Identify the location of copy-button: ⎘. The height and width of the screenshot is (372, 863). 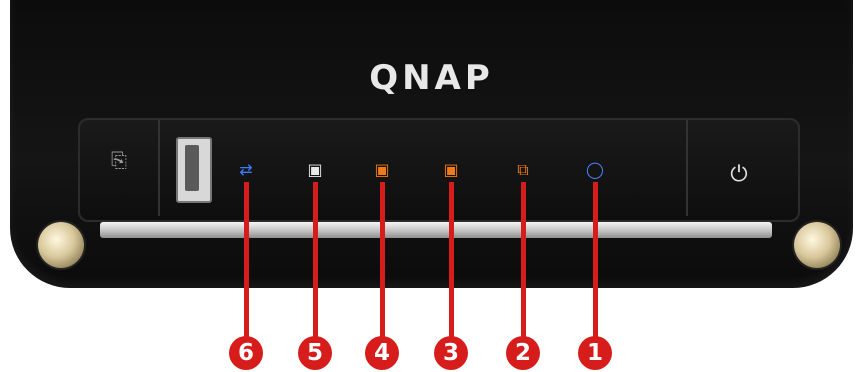
(119, 161).